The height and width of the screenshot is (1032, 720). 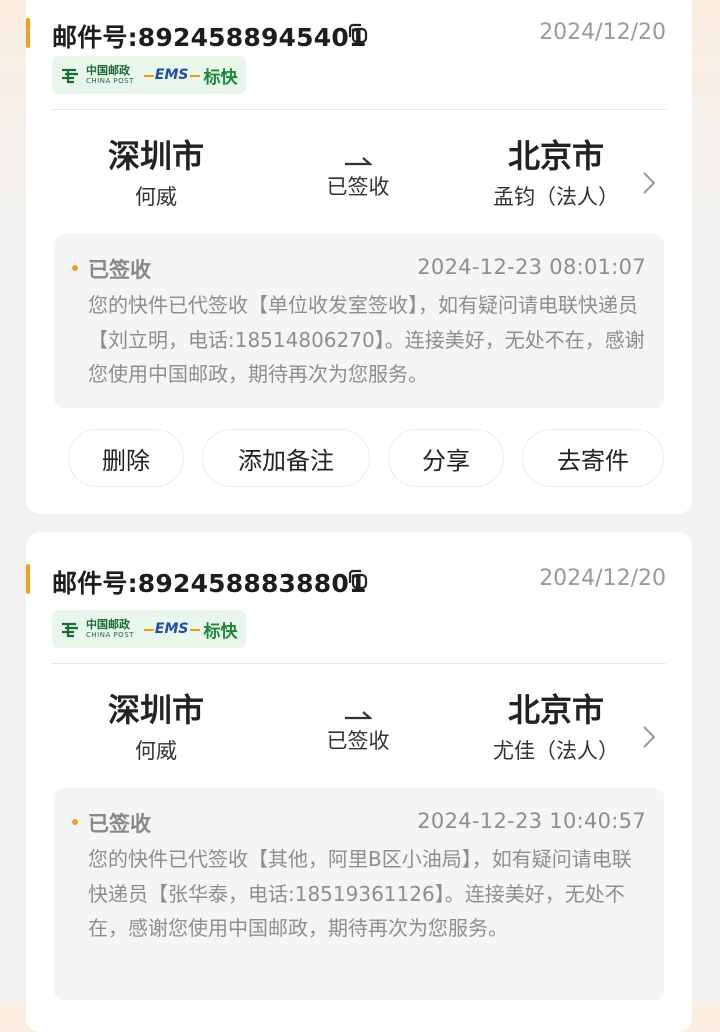 What do you see at coordinates (446, 458) in the screenshot?
I see `share-button: 分享` at bounding box center [446, 458].